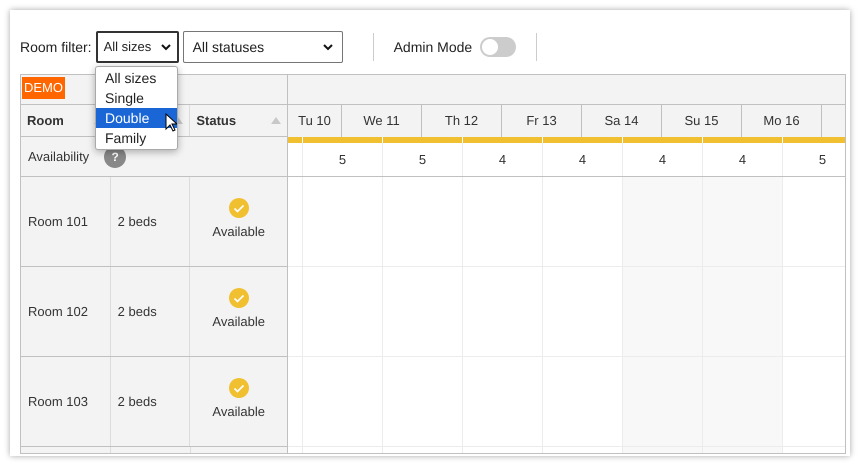  I want to click on dropdown-option: Single, so click(136, 98).